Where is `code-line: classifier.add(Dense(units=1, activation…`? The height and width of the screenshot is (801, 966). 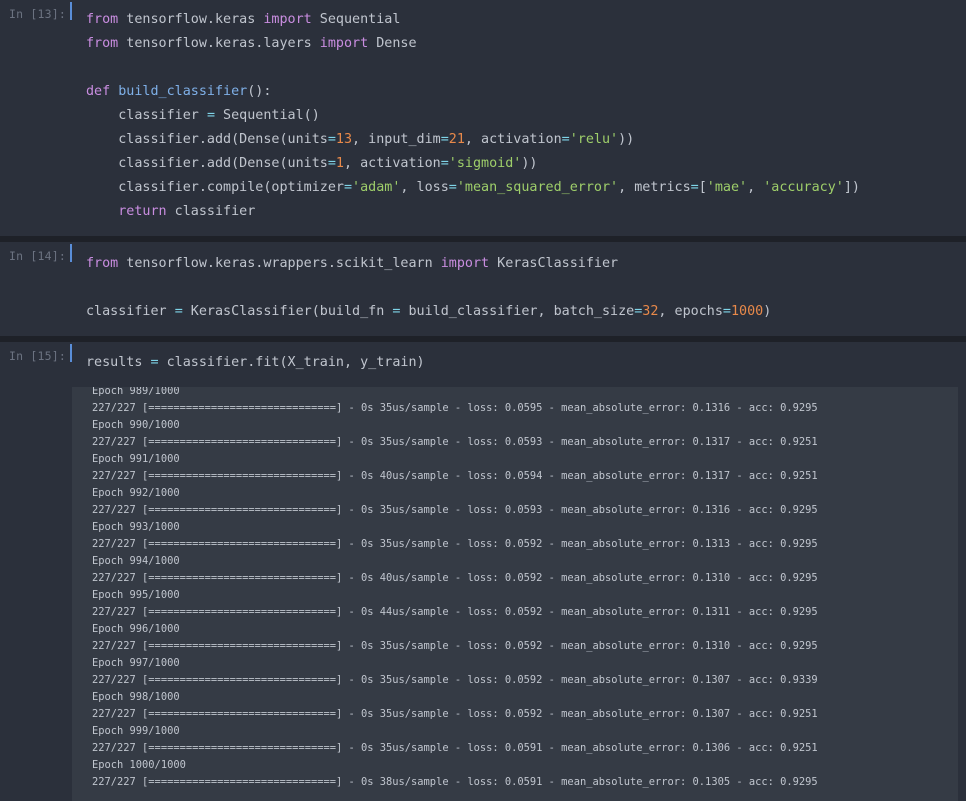 code-line: classifier.add(Dense(units=1, activation… is located at coordinates (312, 163).